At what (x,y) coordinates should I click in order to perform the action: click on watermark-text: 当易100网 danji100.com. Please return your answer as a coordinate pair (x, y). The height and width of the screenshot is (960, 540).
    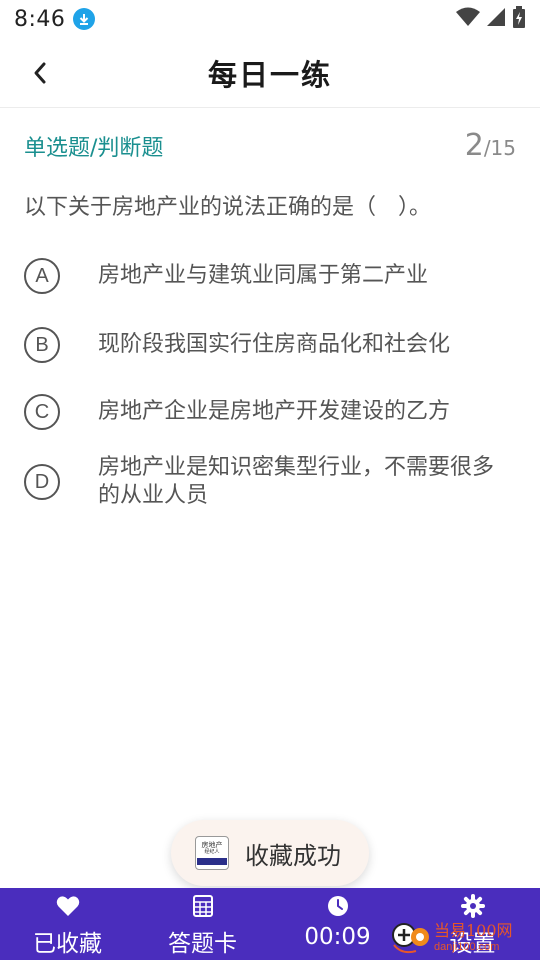
    Looking at the image, I should click on (473, 935).